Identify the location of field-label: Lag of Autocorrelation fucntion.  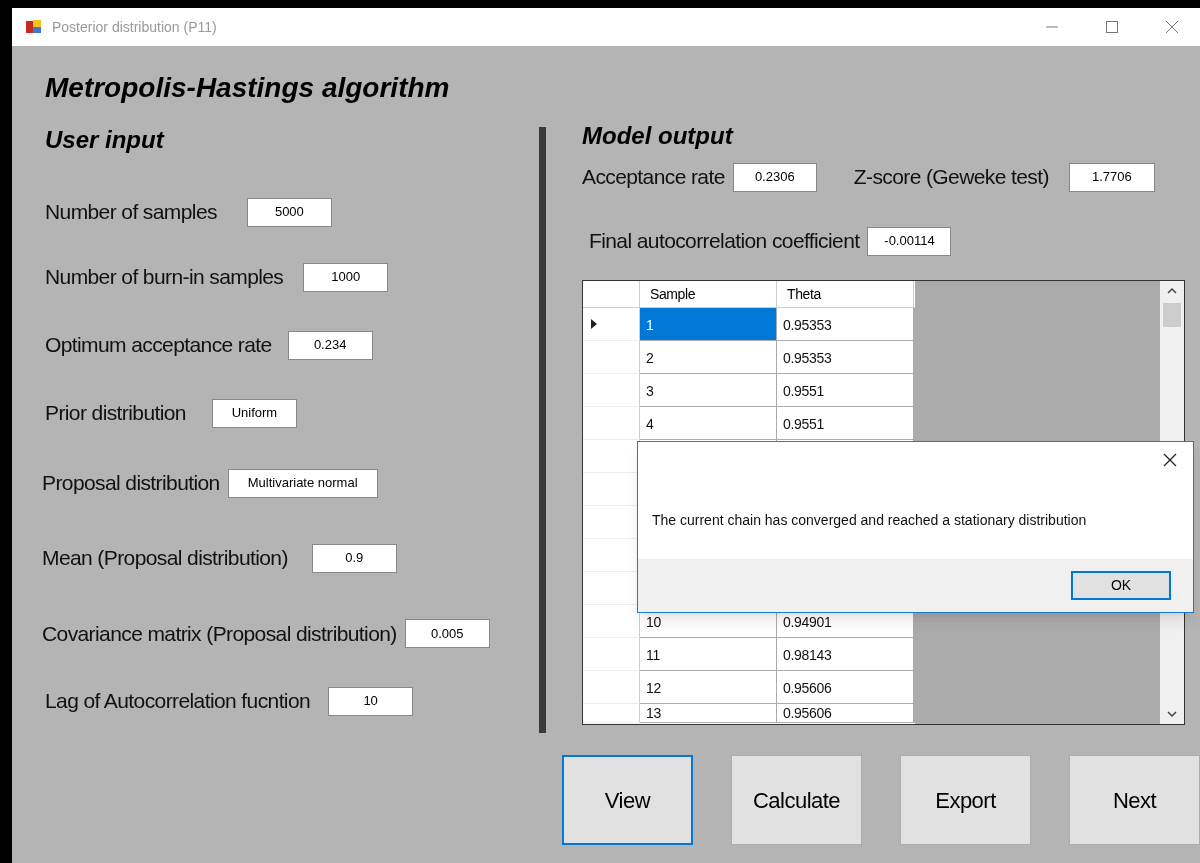
(178, 701).